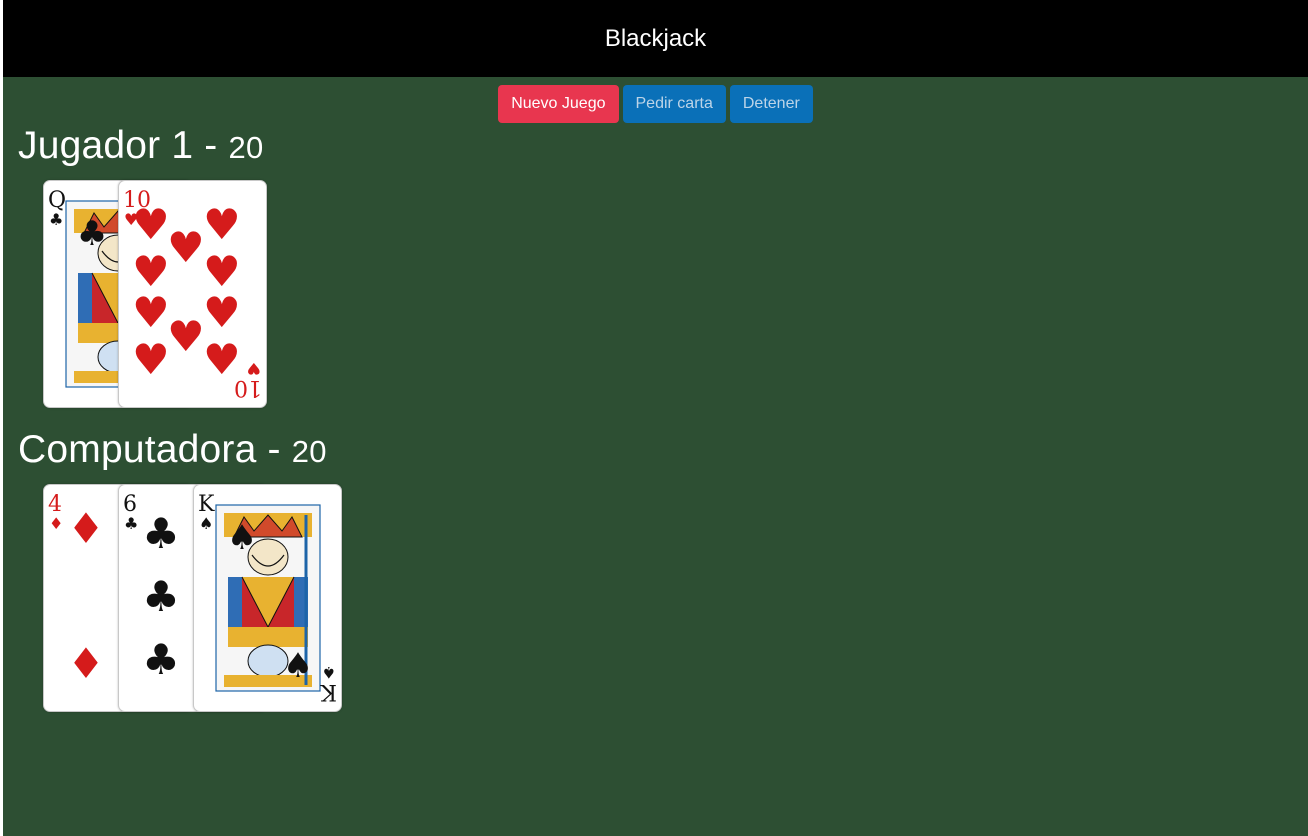 This screenshot has width=1308, height=836. Describe the element at coordinates (267, 598) in the screenshot. I see `playing-card-k-spades: ♠ ♠ K ♠ K ♠` at that location.